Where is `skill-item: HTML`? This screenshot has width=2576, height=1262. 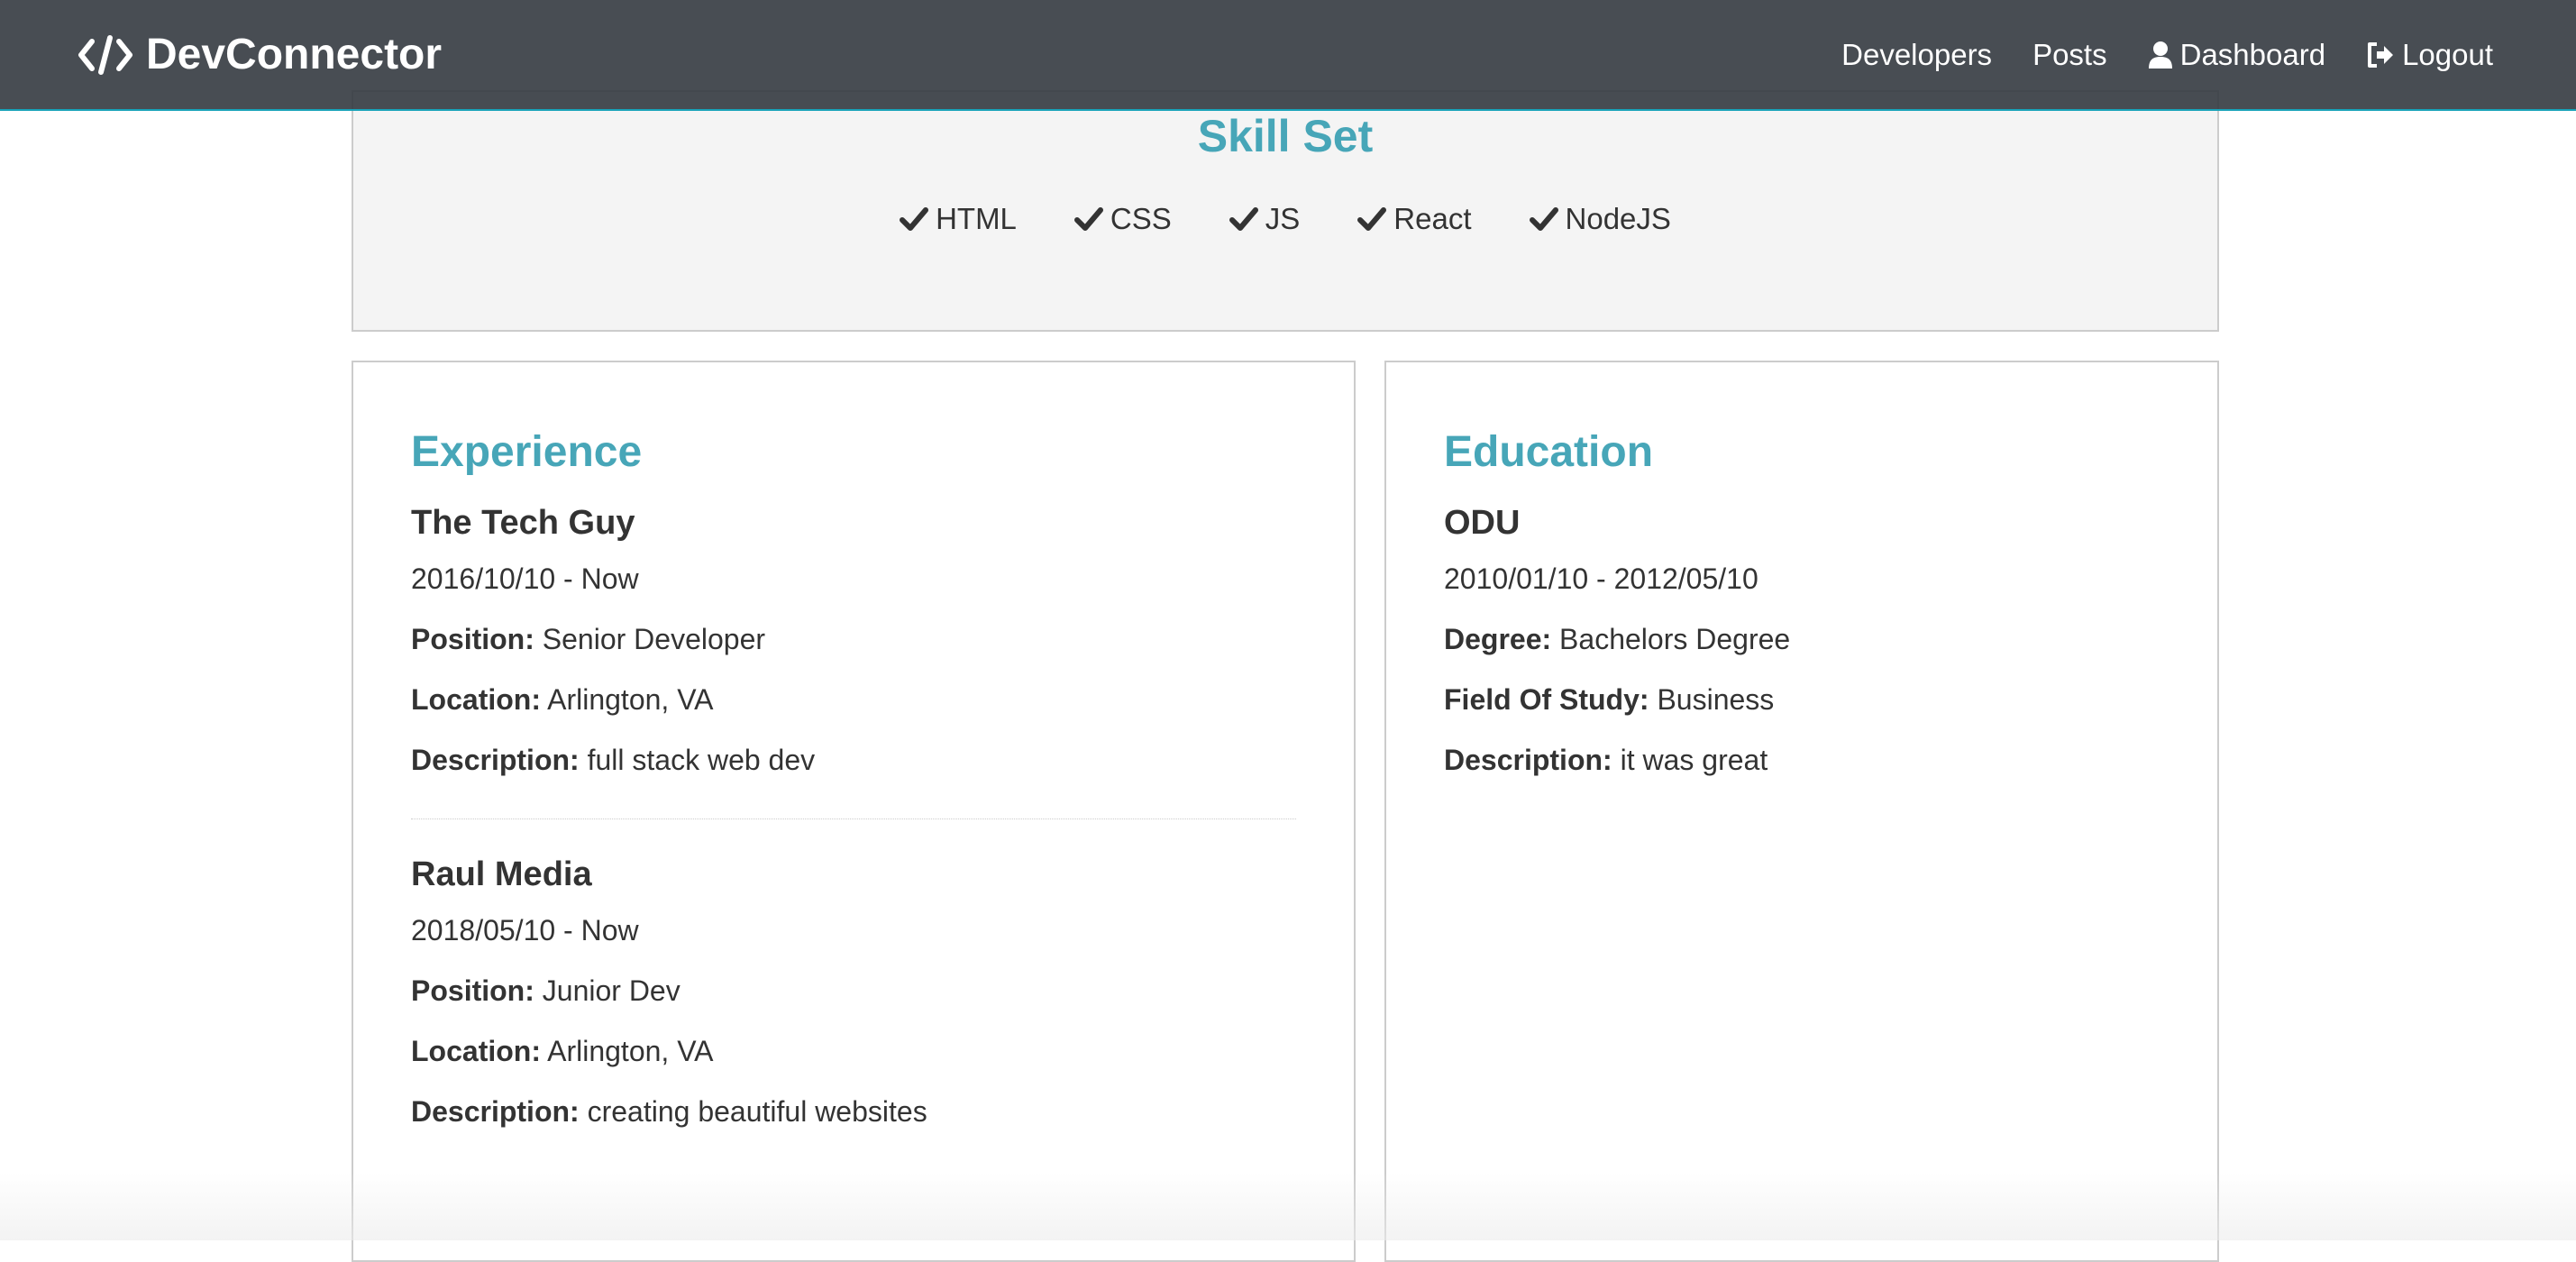
skill-item: HTML is located at coordinates (959, 219).